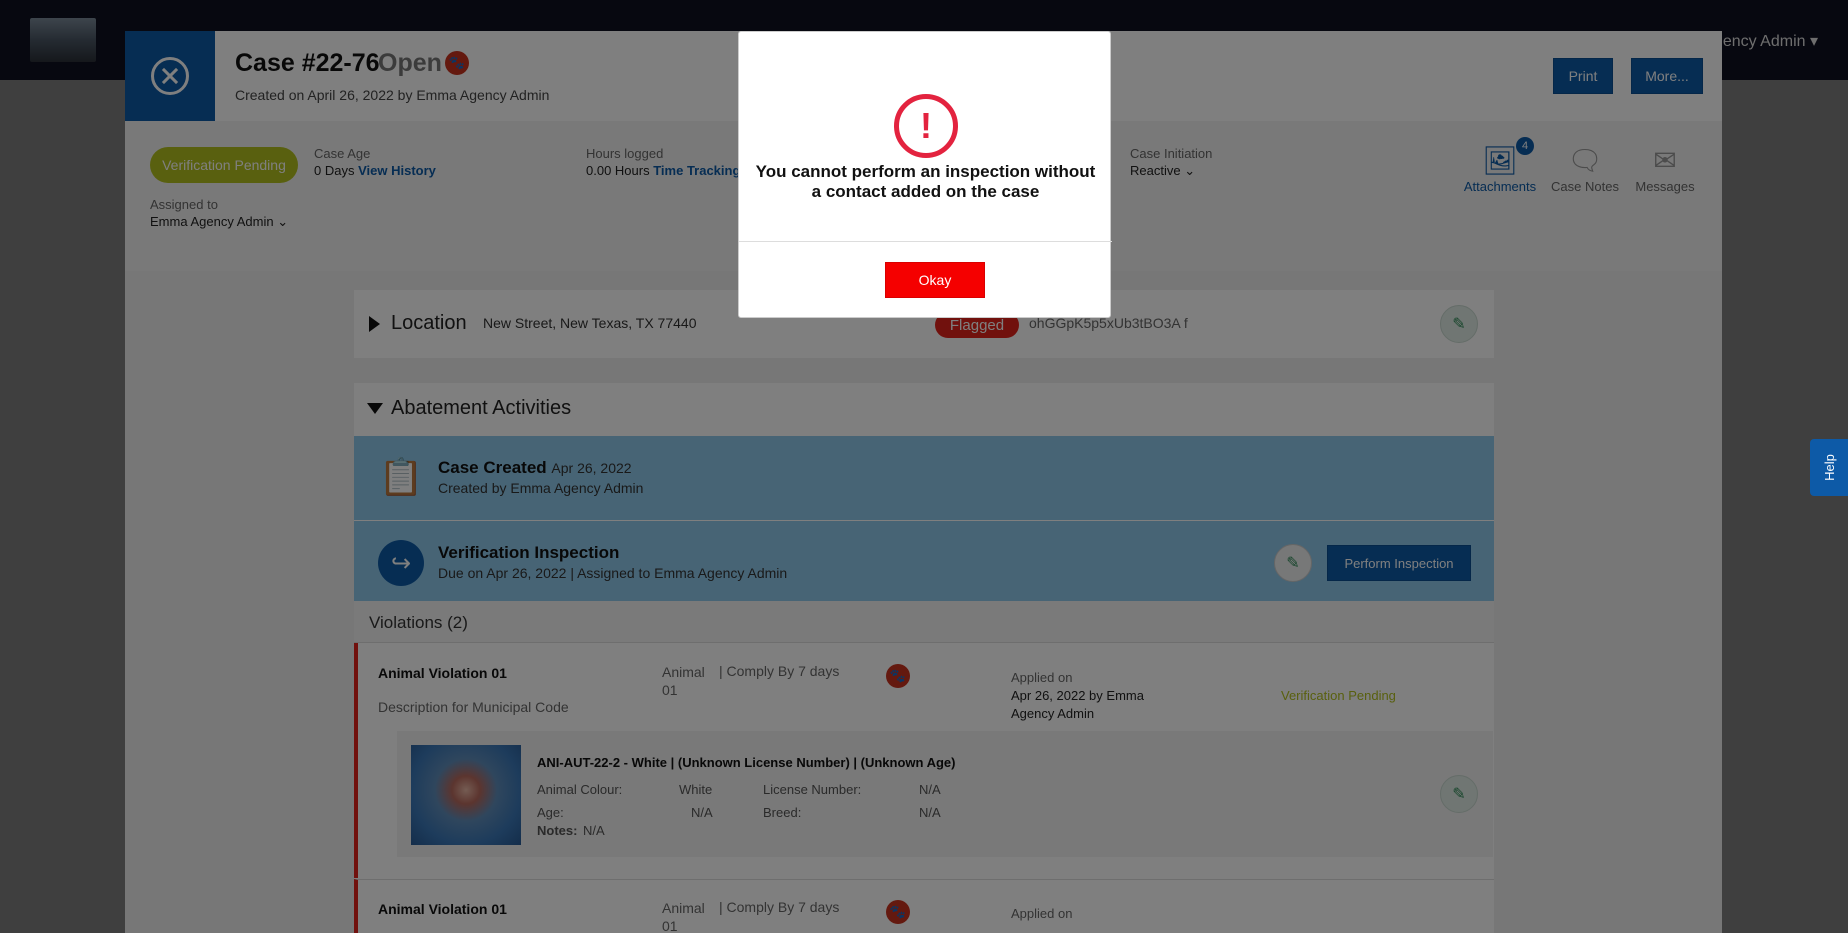  Describe the element at coordinates (925, 241) in the screenshot. I see `divider` at that location.